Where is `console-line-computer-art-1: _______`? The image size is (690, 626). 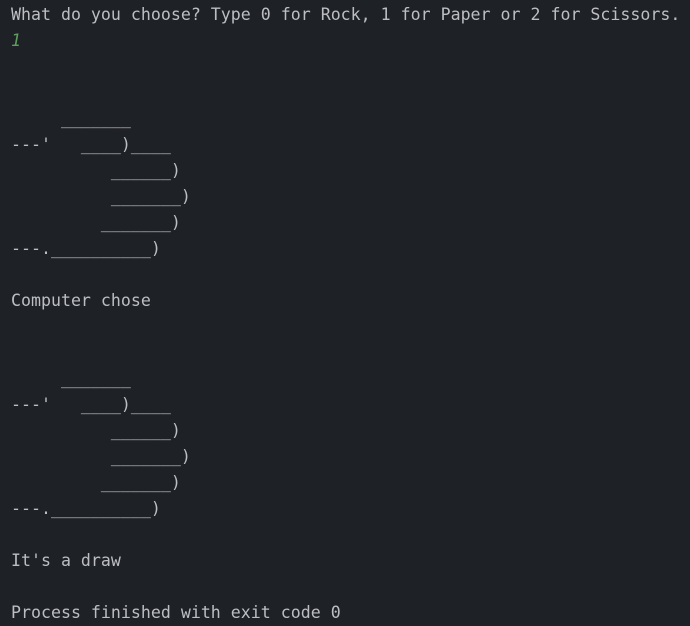 console-line-computer-art-1: _______ is located at coordinates (71, 378).